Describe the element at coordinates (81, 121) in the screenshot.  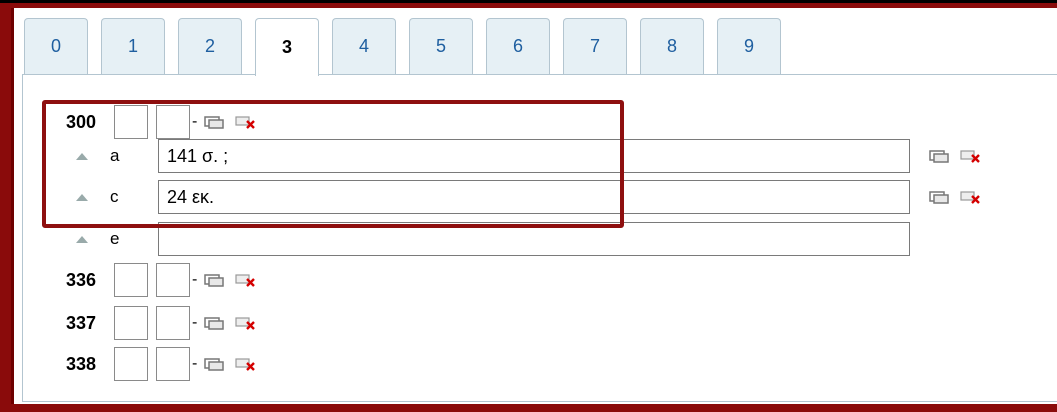
I see `field-tag: 300` at that location.